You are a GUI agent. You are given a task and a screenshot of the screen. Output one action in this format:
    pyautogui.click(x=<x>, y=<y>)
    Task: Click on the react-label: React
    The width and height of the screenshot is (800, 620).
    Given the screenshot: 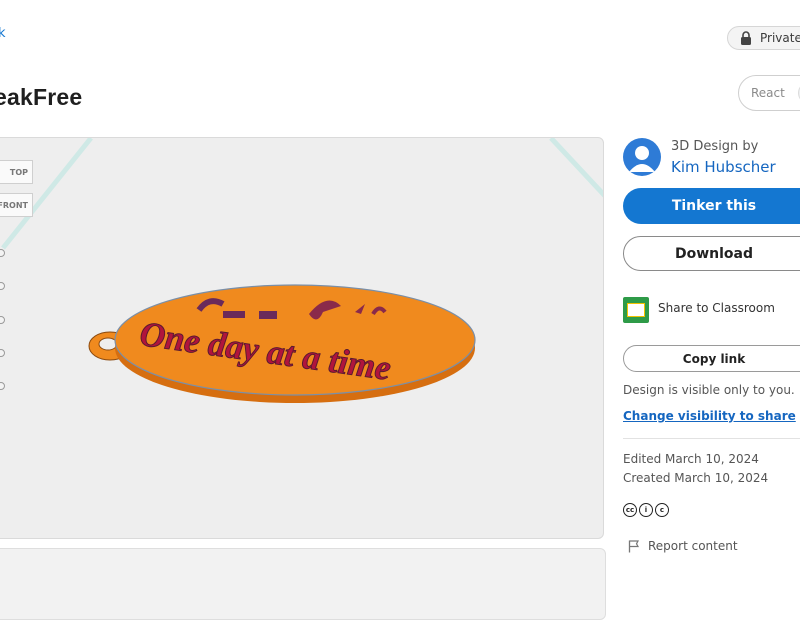 What is the action you would take?
    pyautogui.click(x=768, y=93)
    